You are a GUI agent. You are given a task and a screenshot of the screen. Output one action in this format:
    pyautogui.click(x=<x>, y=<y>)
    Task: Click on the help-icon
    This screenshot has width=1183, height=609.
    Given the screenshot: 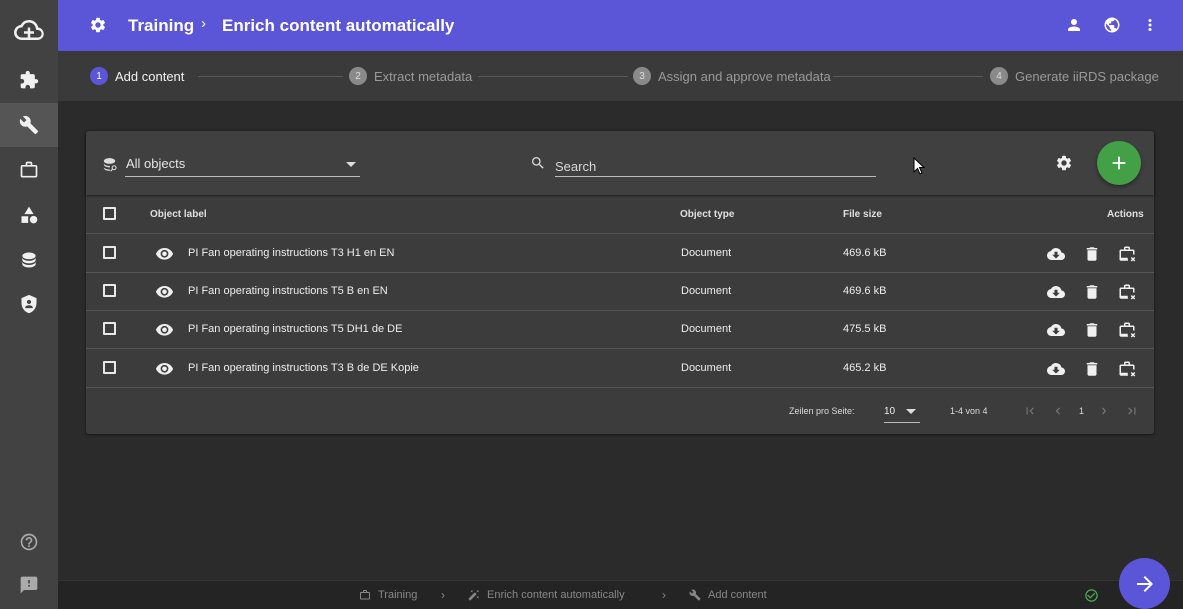 What is the action you would take?
    pyautogui.click(x=29, y=542)
    